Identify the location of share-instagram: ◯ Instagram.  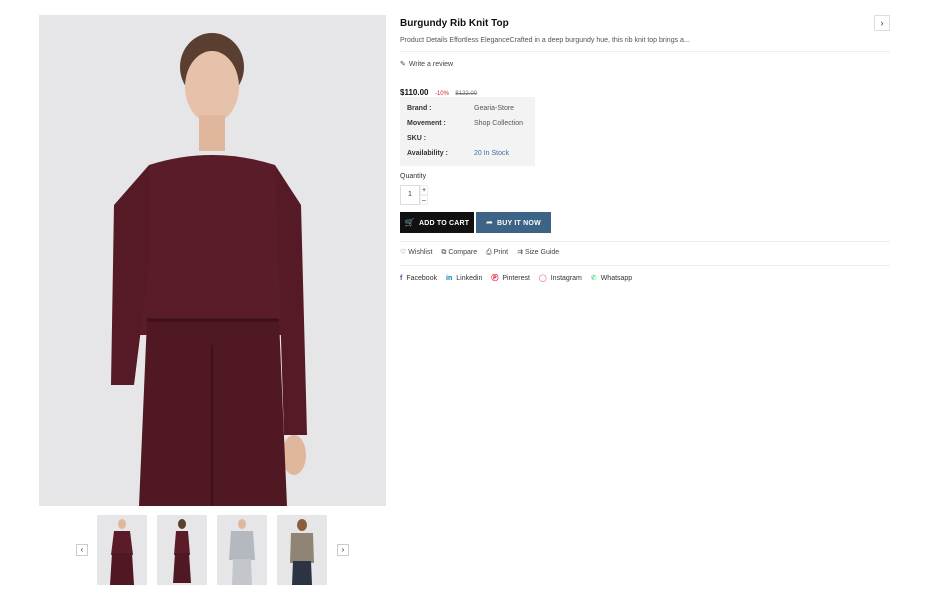
(560, 278).